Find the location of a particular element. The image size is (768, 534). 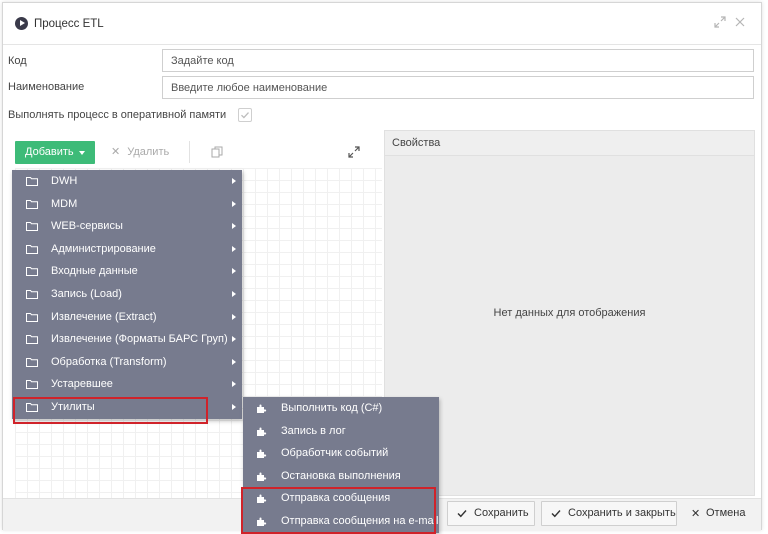

save-close-button: Сохранить и закрыть is located at coordinates (609, 513).